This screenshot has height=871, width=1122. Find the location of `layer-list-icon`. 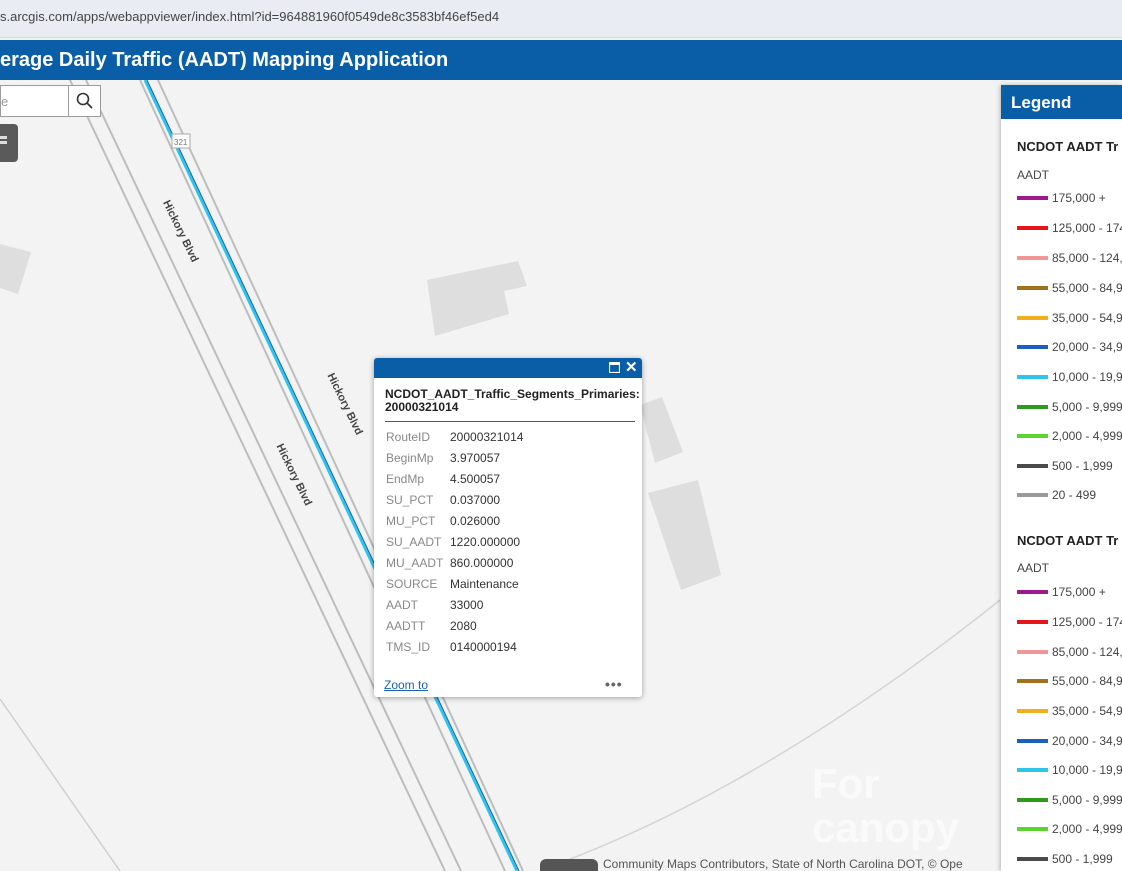

layer-list-icon is located at coordinates (3, 140).